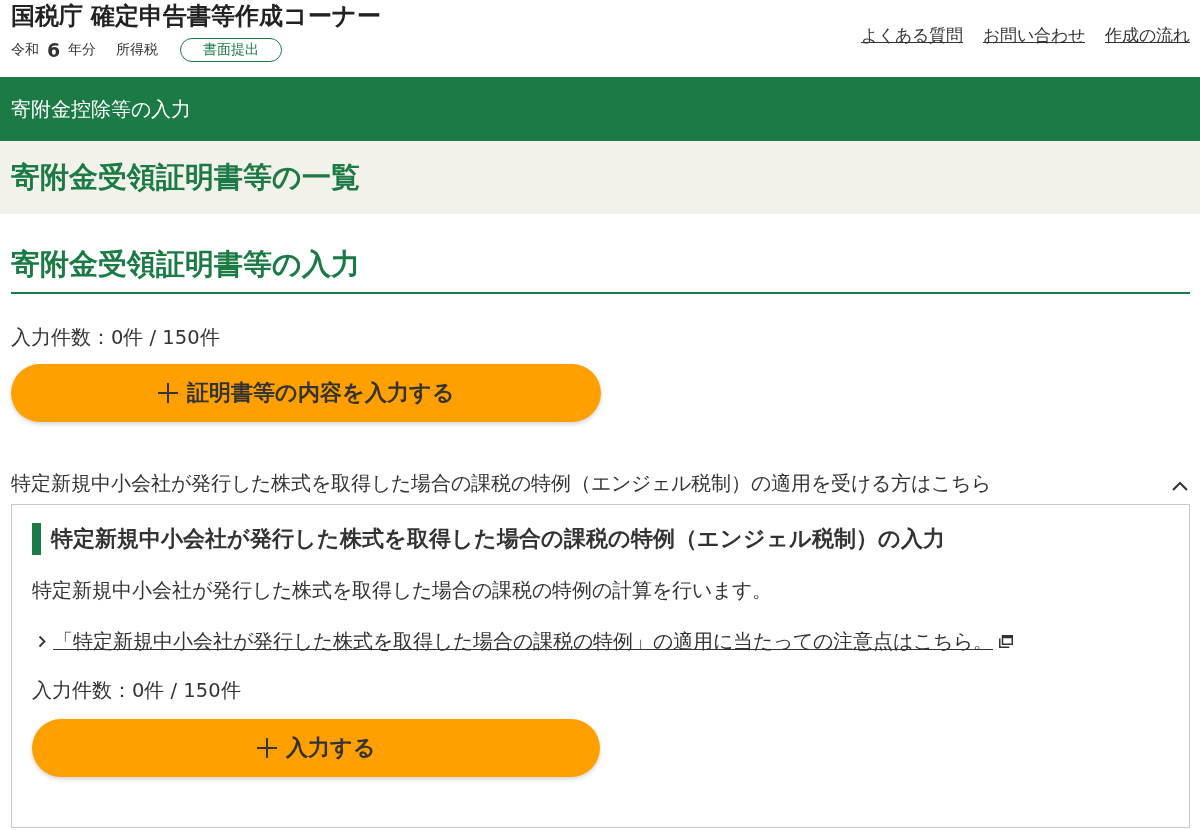 The width and height of the screenshot is (1200, 830). What do you see at coordinates (306, 393) in the screenshot?
I see `add-certificate-button: 証明書等の内容を入力する` at bounding box center [306, 393].